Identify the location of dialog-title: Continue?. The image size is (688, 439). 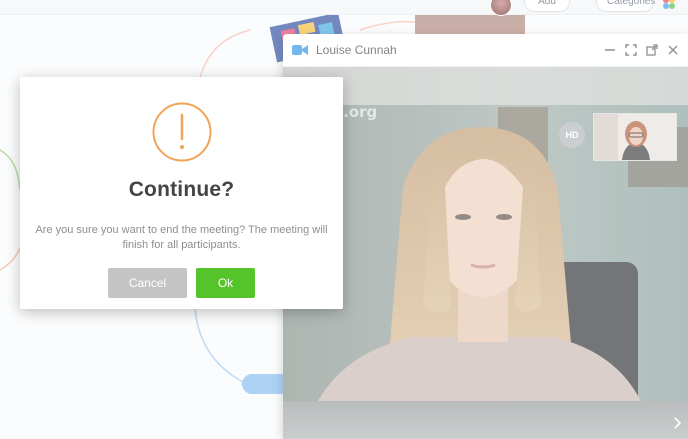
(181, 189).